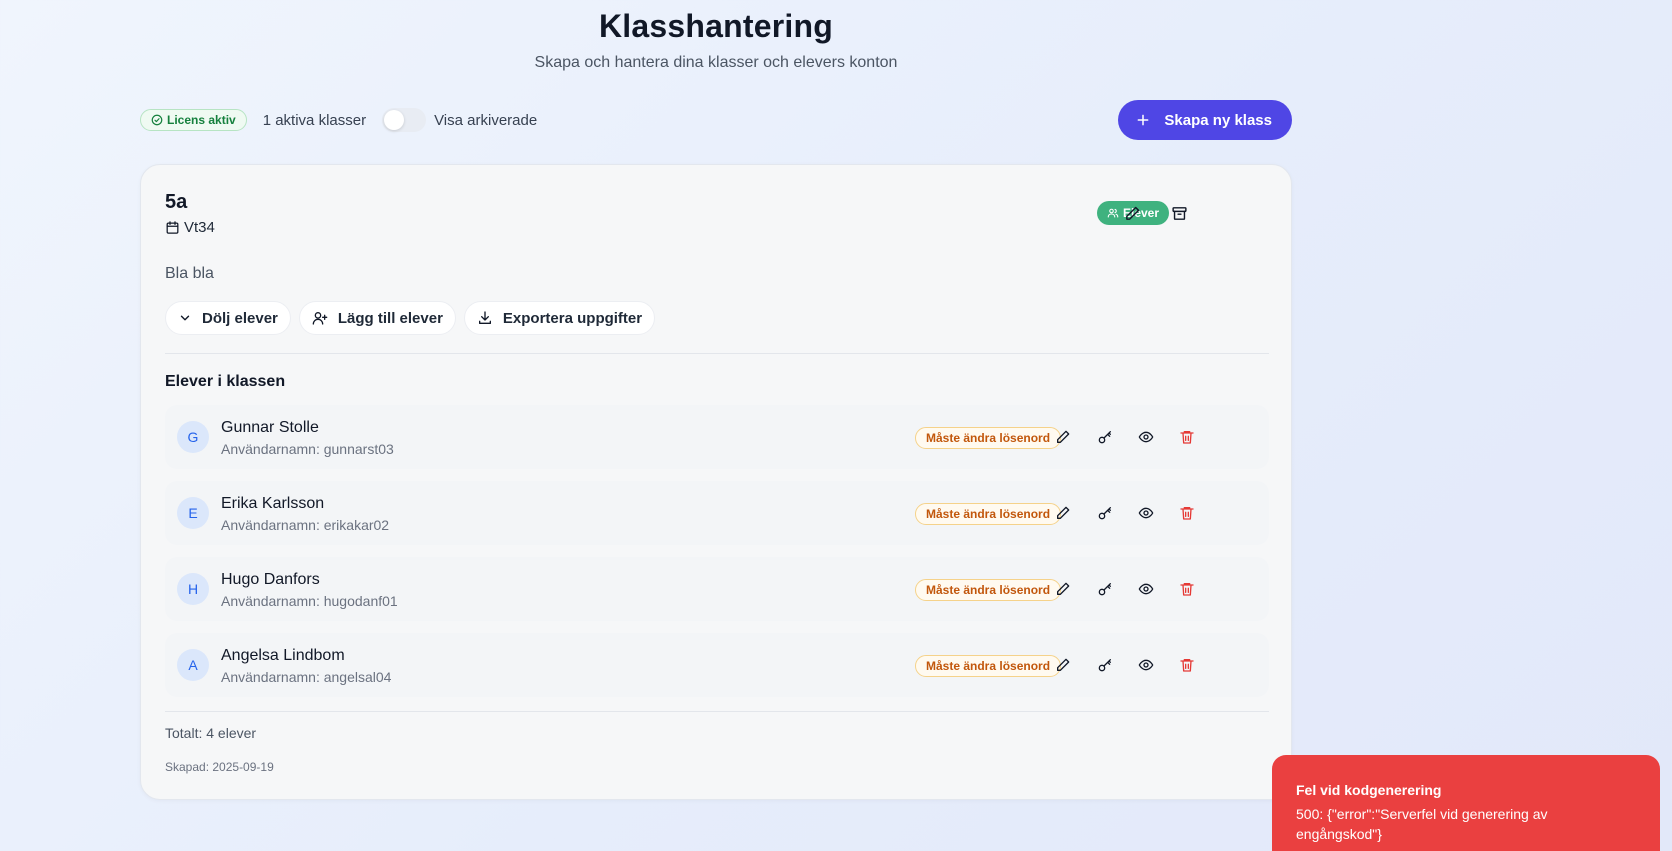 The image size is (1672, 851). Describe the element at coordinates (189, 273) in the screenshot. I see `class-description: Bla bla` at that location.